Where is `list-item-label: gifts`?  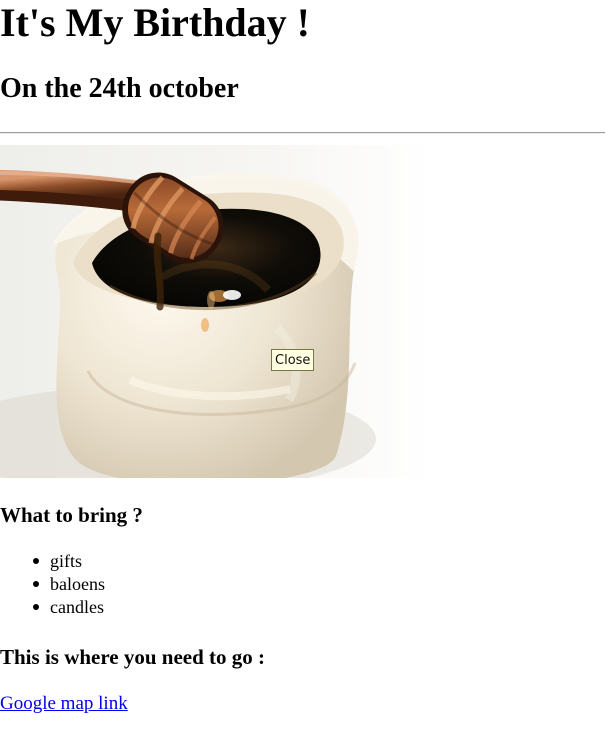 list-item-label: gifts is located at coordinates (66, 561).